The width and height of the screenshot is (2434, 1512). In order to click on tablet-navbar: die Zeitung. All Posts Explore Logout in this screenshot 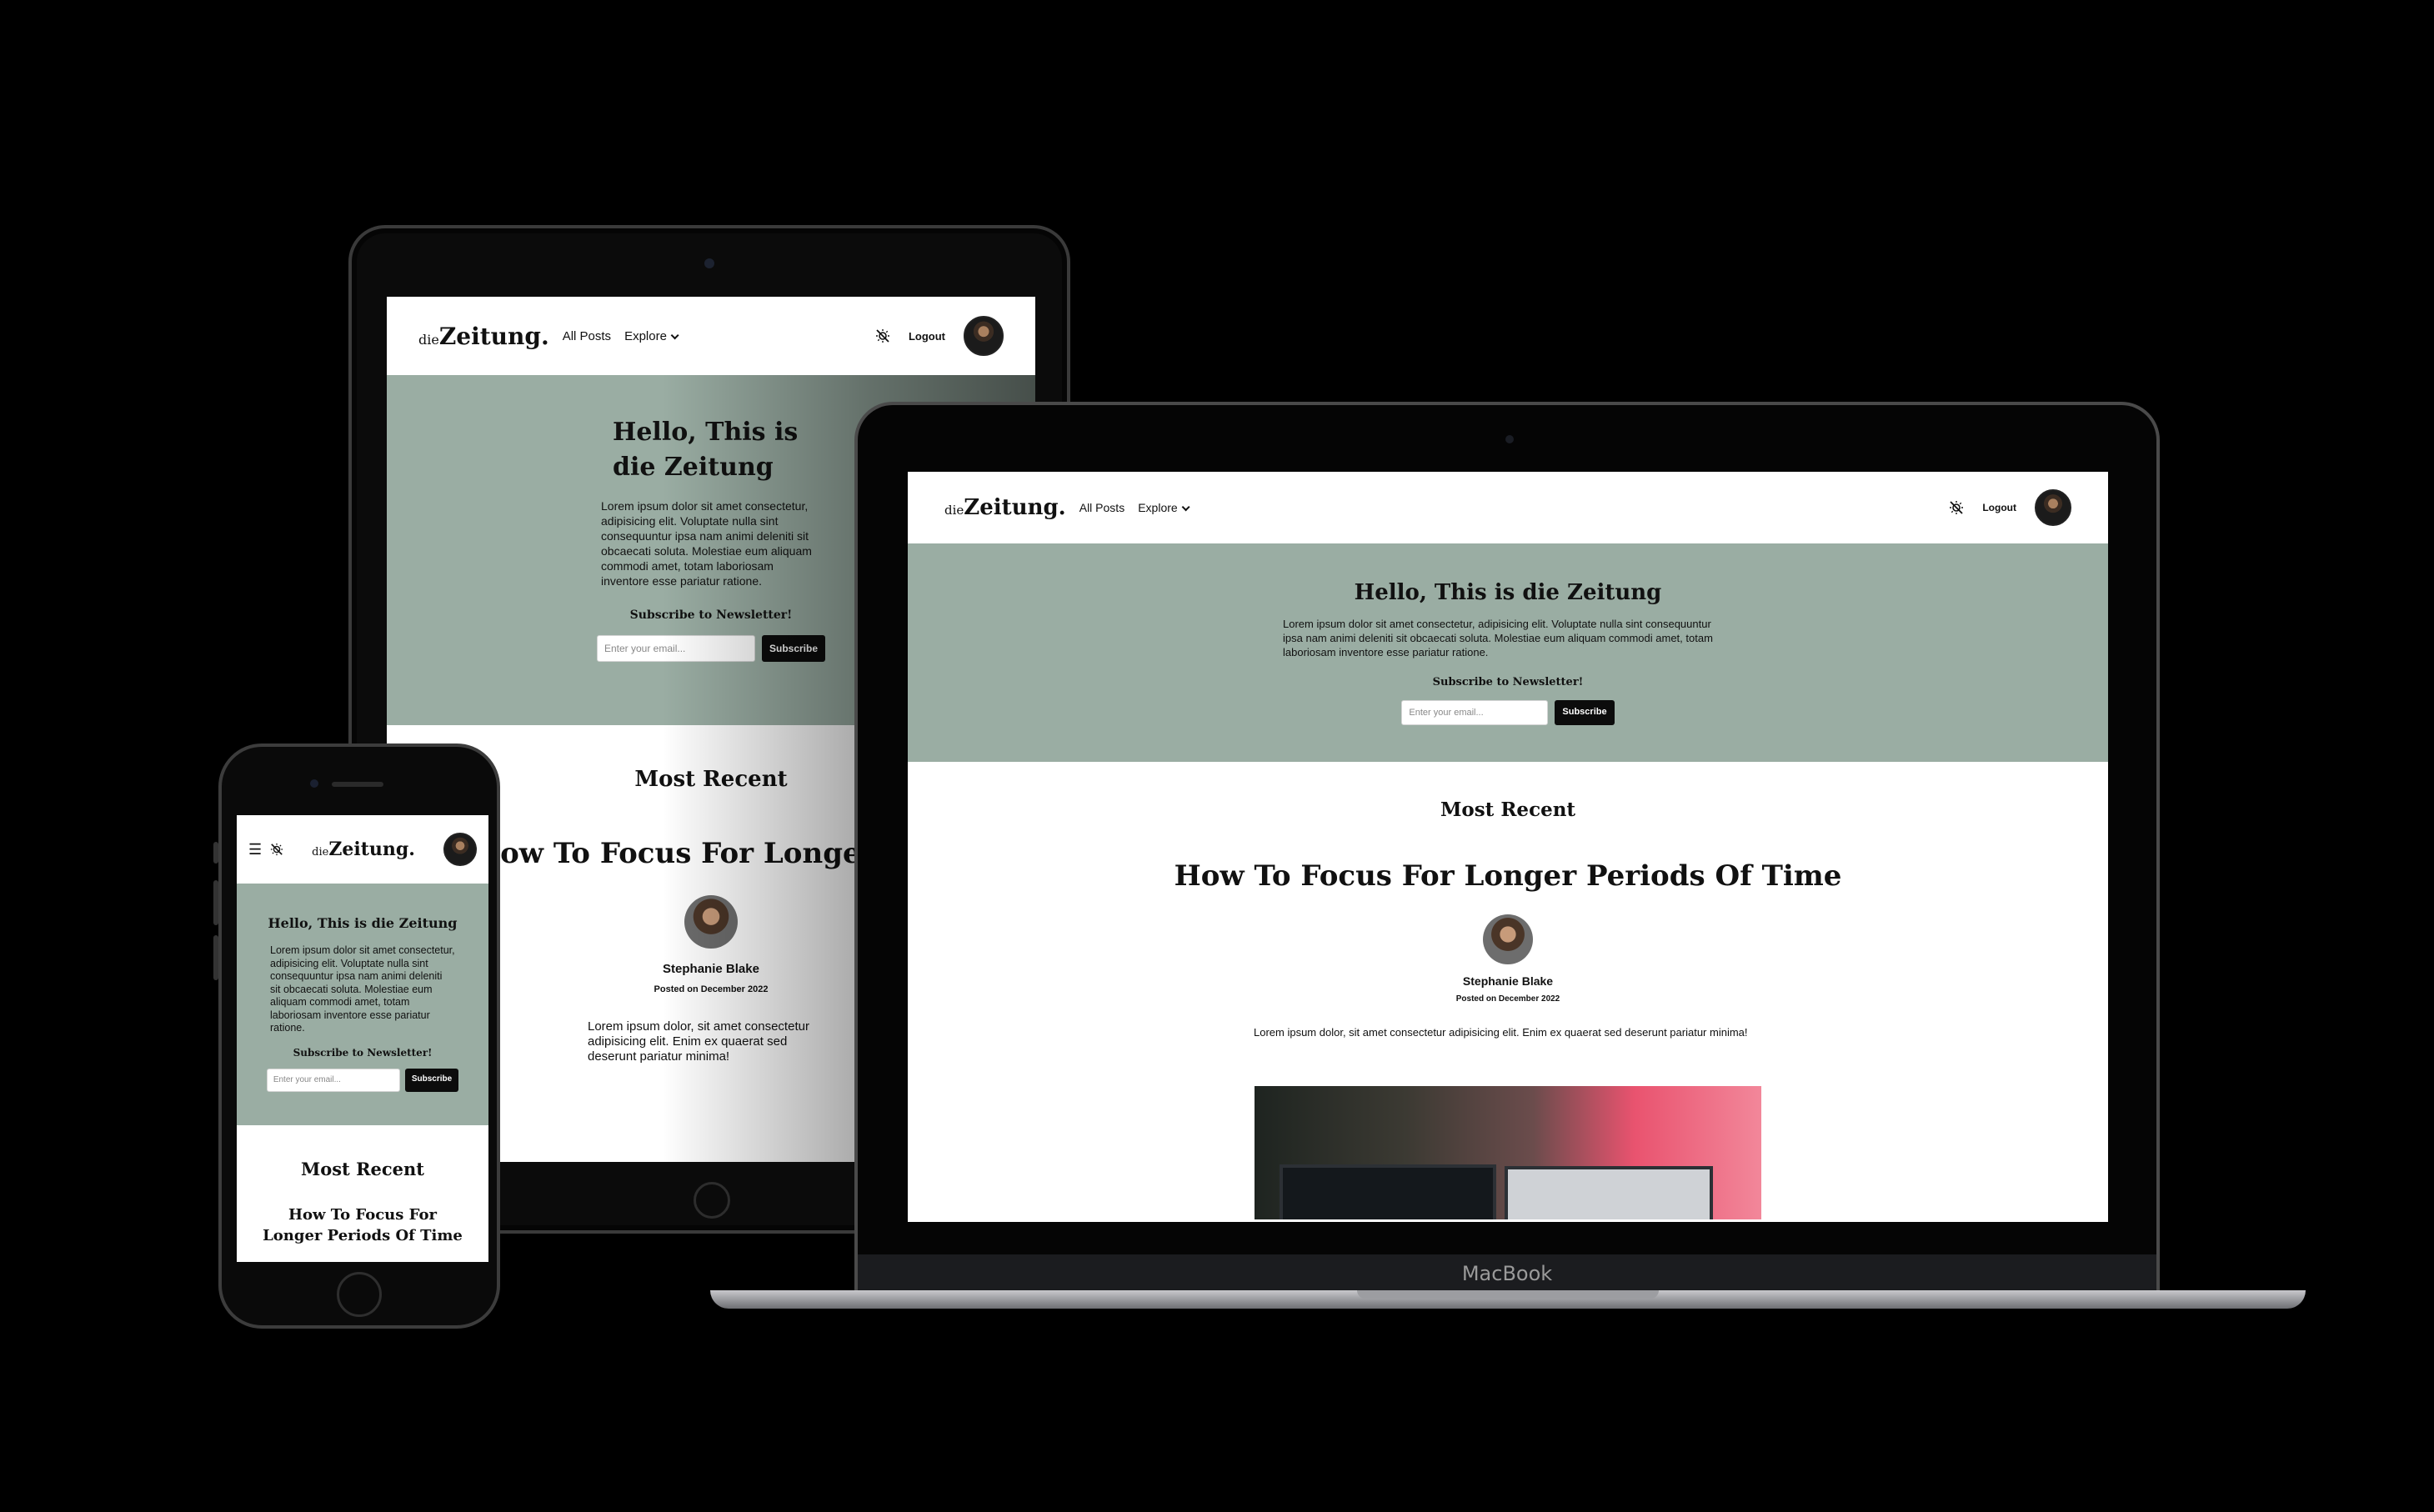, I will do `click(711, 336)`.